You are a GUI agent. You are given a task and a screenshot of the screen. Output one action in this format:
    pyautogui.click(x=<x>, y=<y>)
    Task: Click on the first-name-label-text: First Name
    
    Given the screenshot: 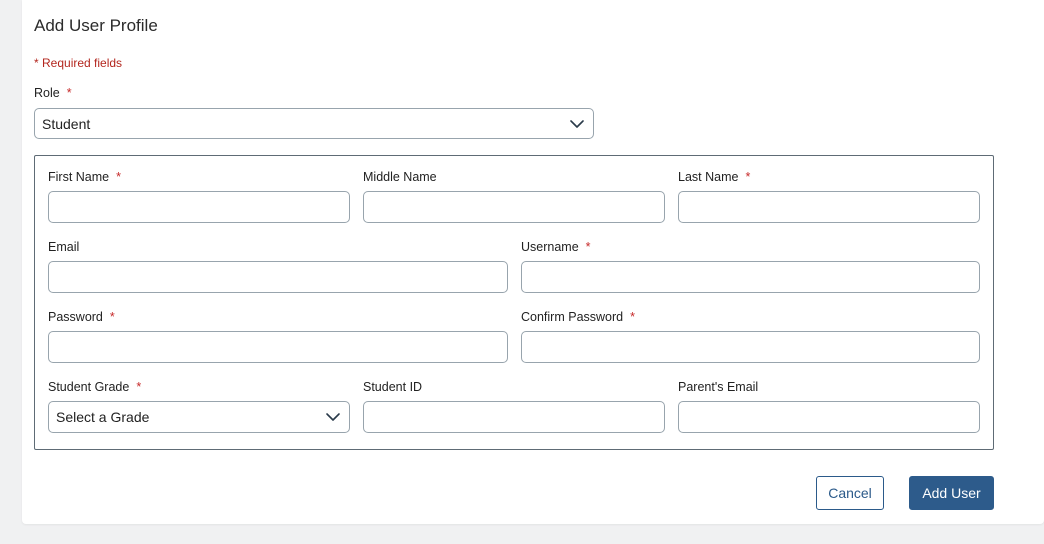 What is the action you would take?
    pyautogui.click(x=79, y=177)
    